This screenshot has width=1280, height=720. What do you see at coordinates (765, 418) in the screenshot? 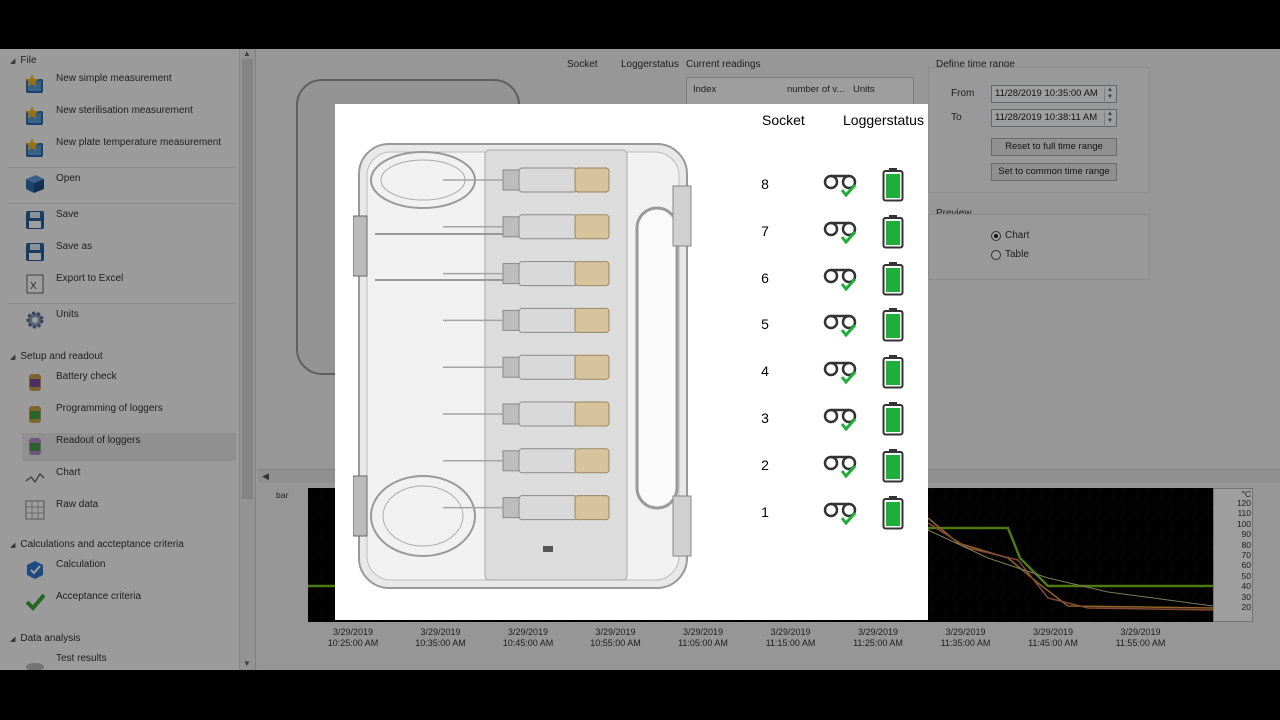
I see `socket-number: 3` at bounding box center [765, 418].